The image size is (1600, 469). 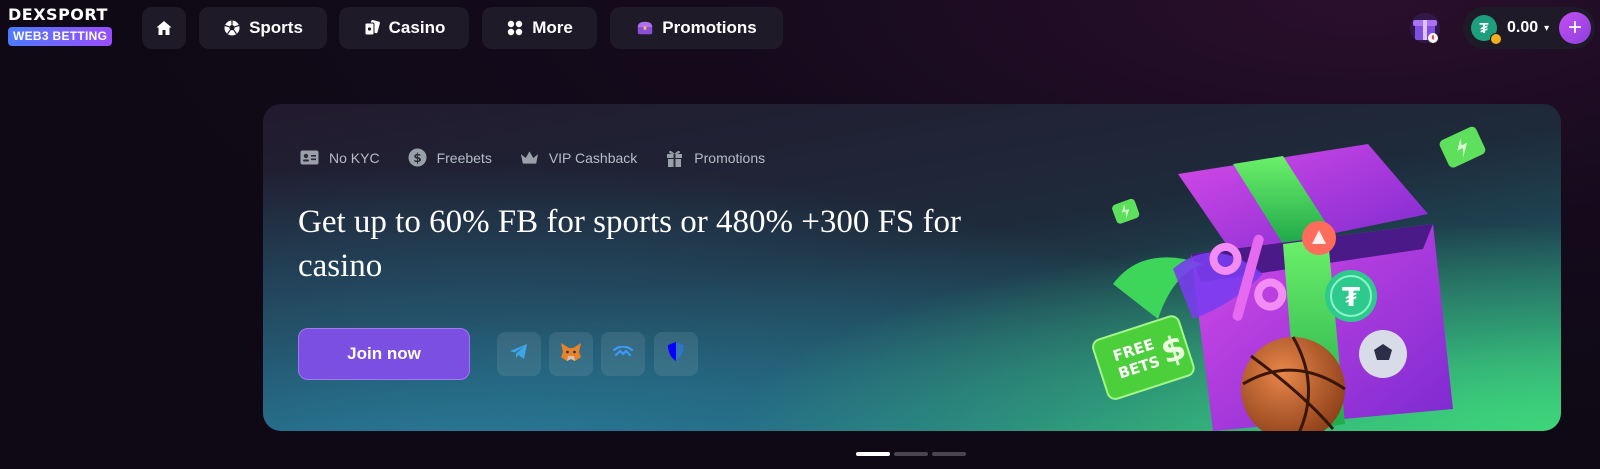 I want to click on nav-more-label: More, so click(x=552, y=27).